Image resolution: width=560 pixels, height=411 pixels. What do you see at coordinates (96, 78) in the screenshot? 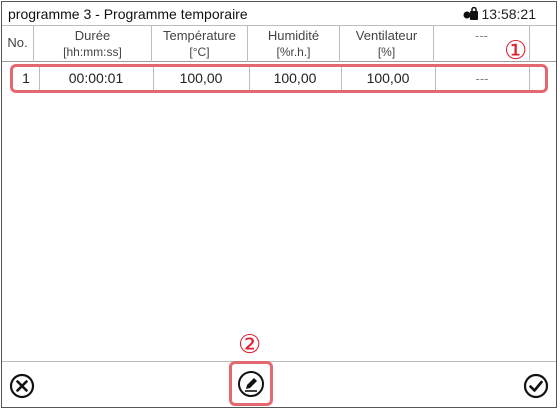
I see `cell-duration: 00:00:01` at bounding box center [96, 78].